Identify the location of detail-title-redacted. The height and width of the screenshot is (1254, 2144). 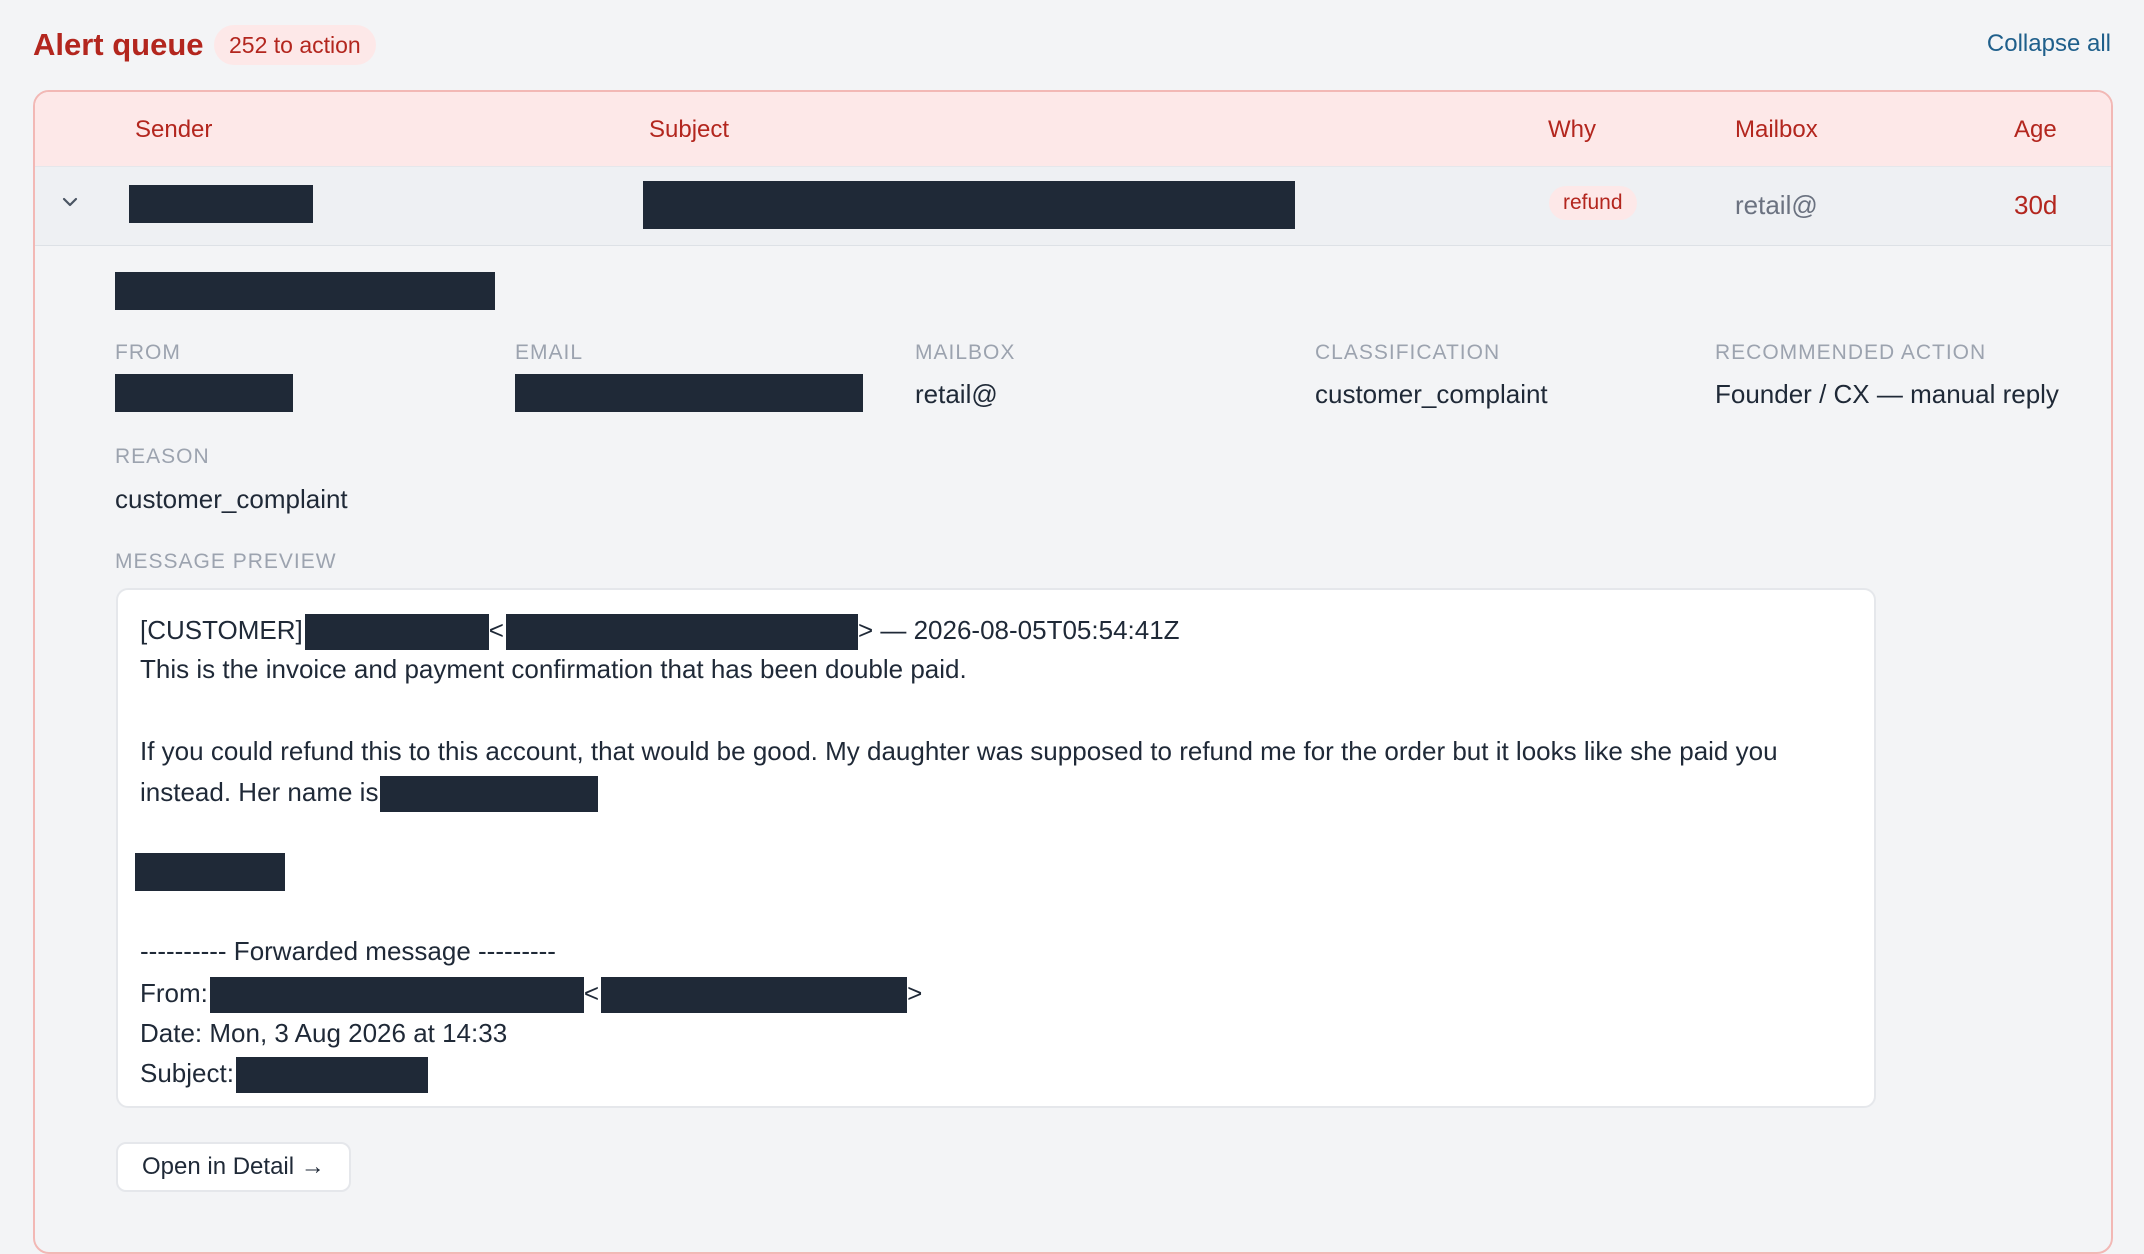
(305, 291).